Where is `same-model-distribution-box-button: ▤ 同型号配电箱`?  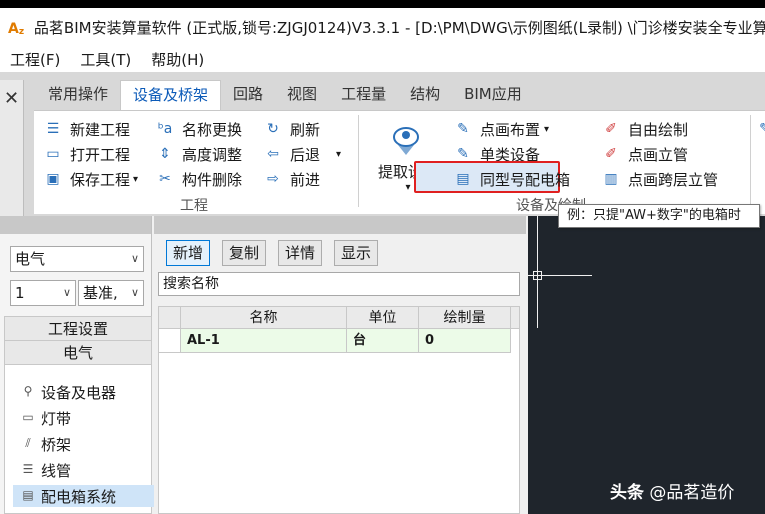
same-model-distribution-box-button: ▤ 同型号配电箱 is located at coordinates (512, 179).